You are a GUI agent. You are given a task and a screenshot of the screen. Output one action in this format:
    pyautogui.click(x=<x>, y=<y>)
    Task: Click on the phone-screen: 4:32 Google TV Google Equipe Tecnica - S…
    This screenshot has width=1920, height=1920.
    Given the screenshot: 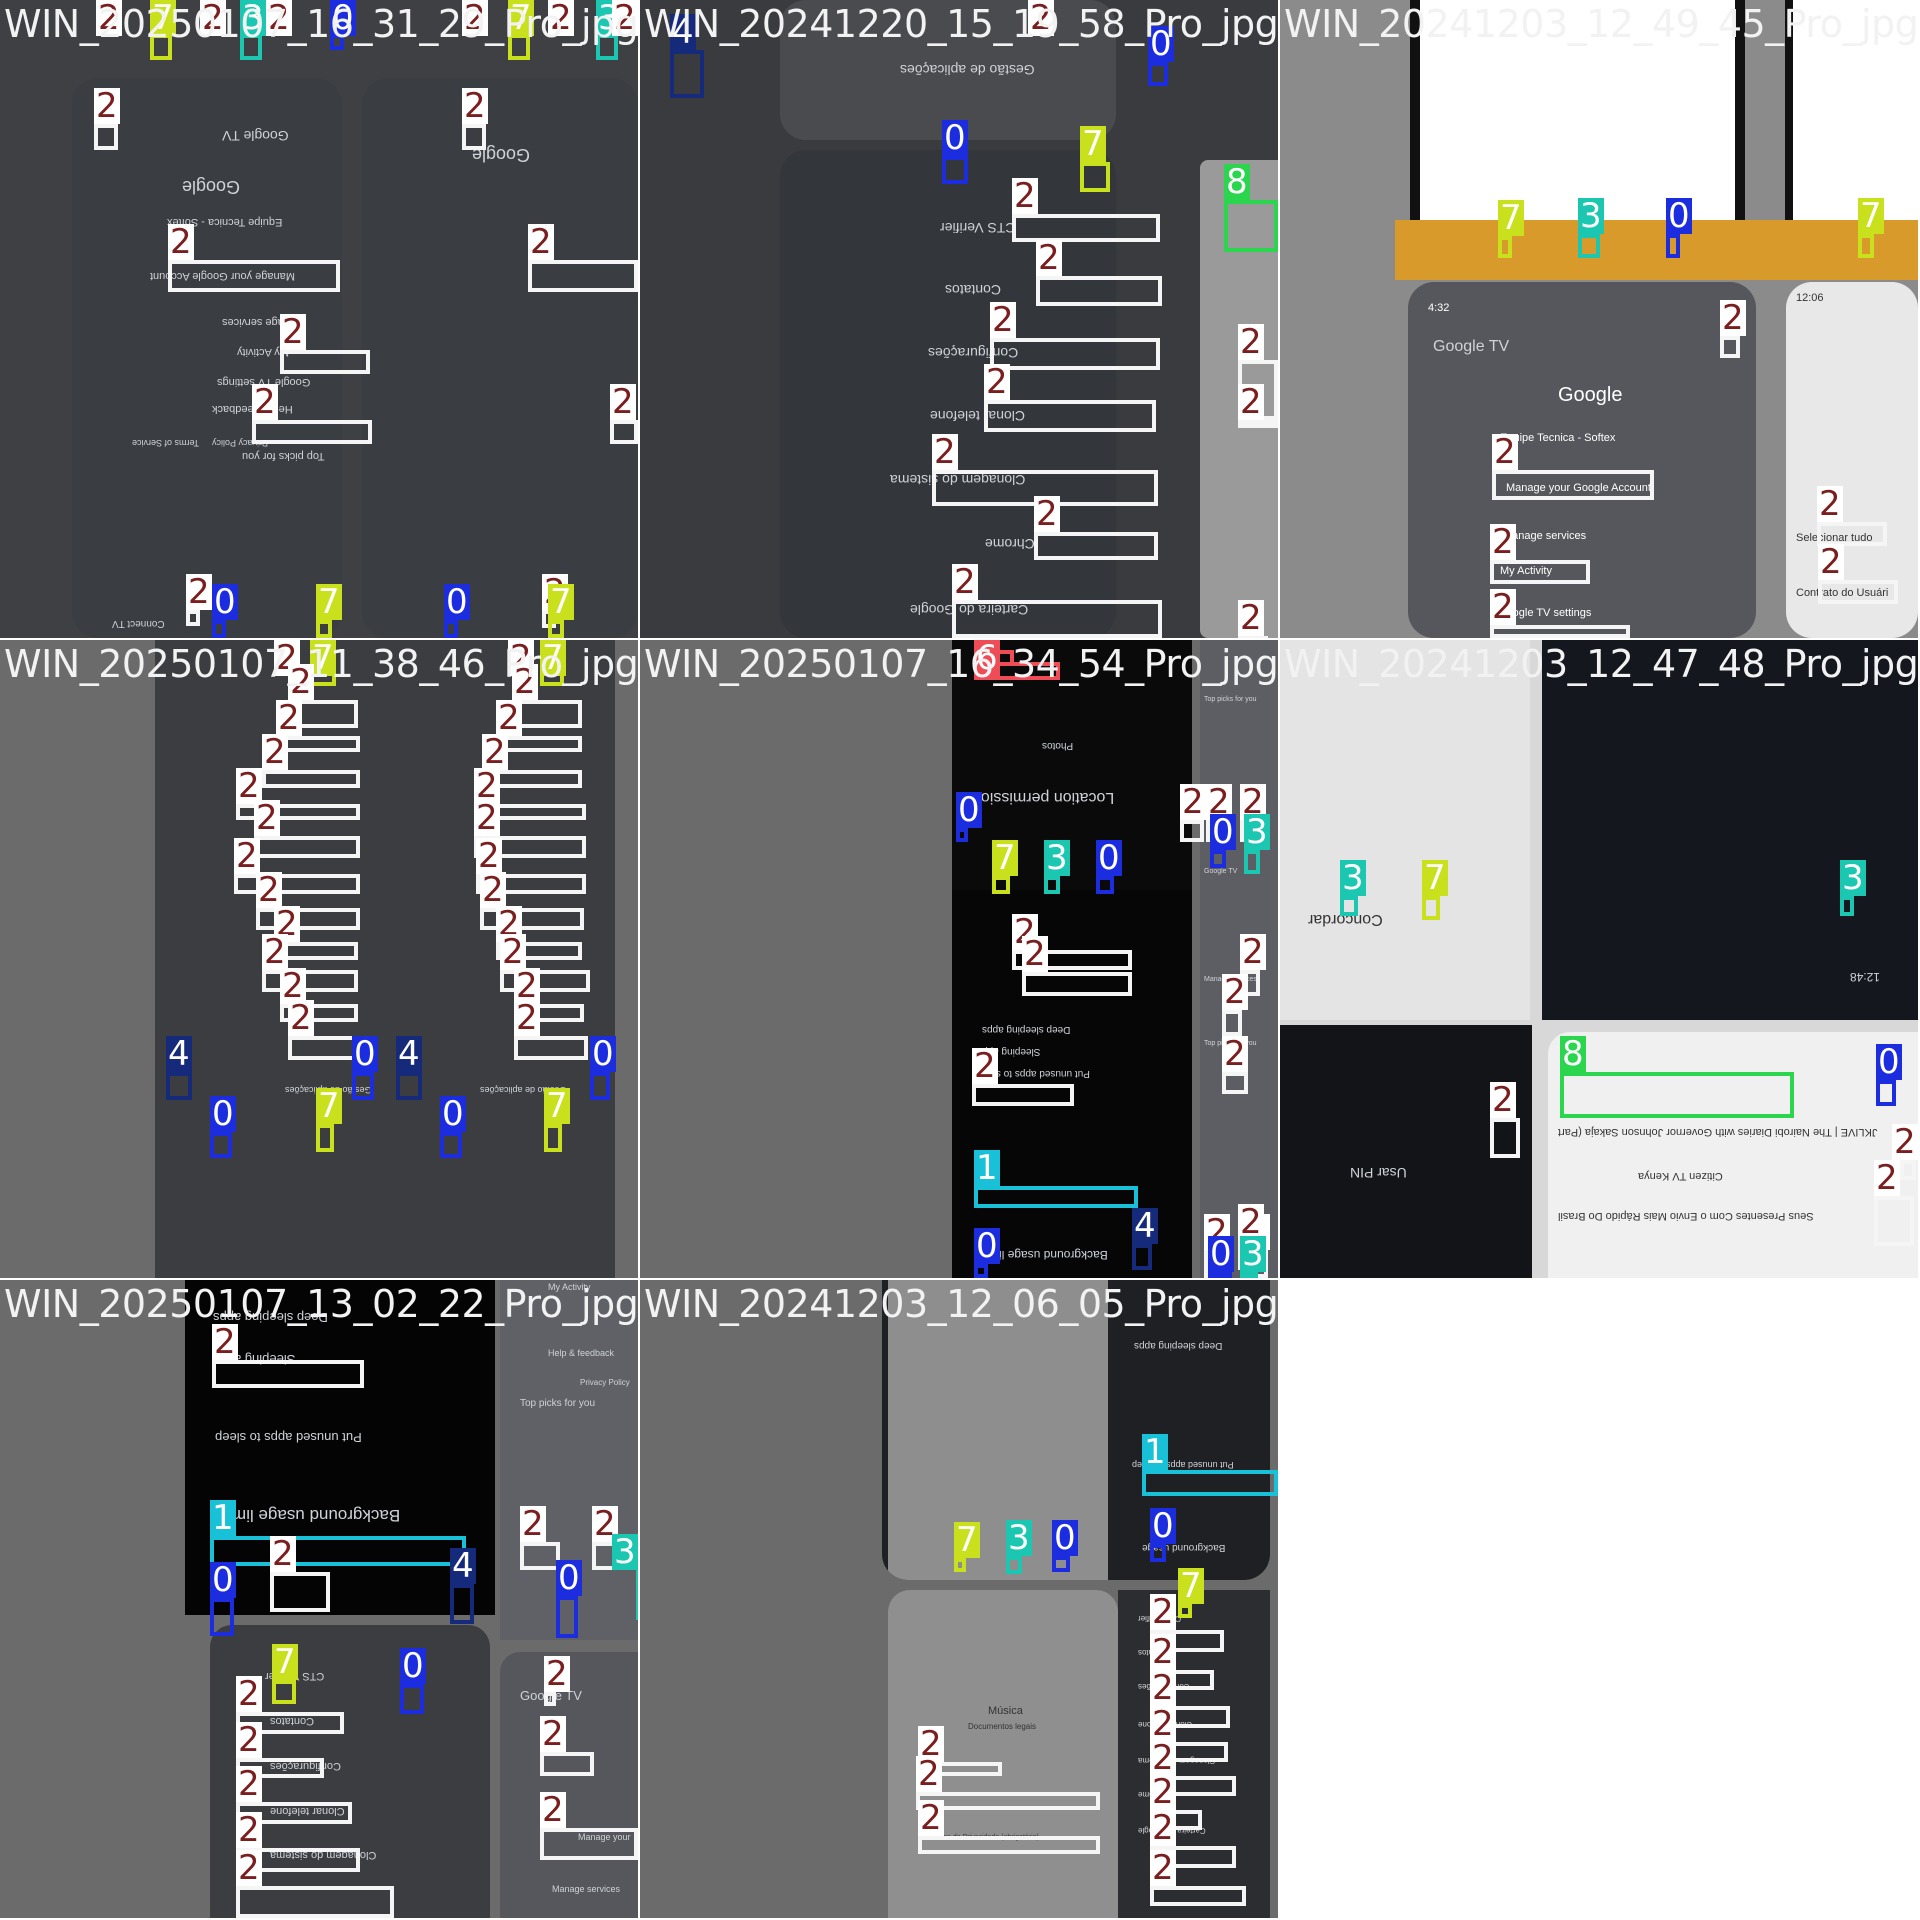 What is the action you would take?
    pyautogui.click(x=1582, y=460)
    